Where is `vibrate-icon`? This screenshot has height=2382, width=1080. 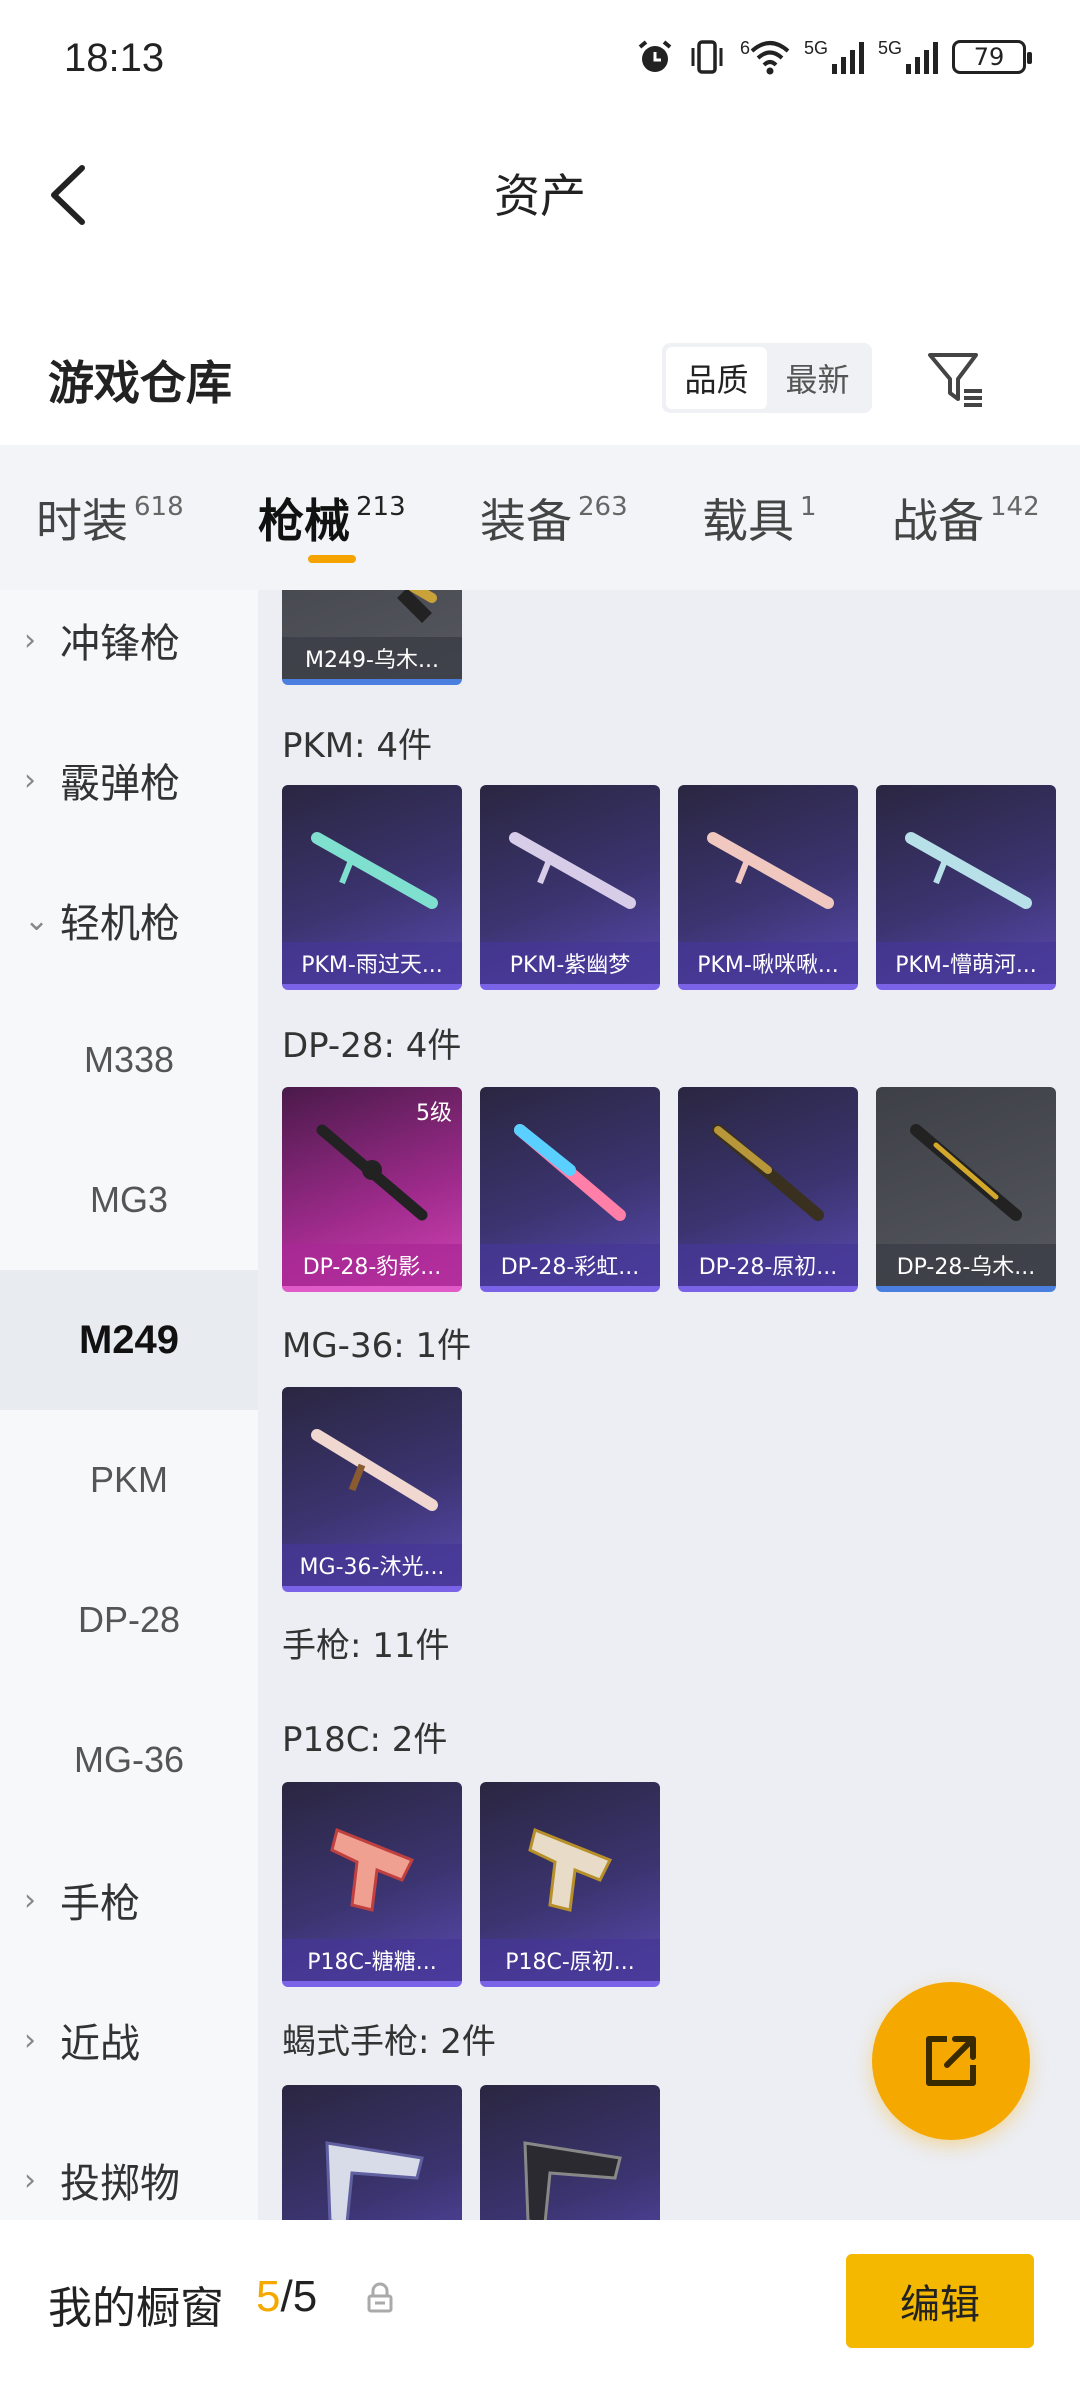
vibrate-icon is located at coordinates (707, 57).